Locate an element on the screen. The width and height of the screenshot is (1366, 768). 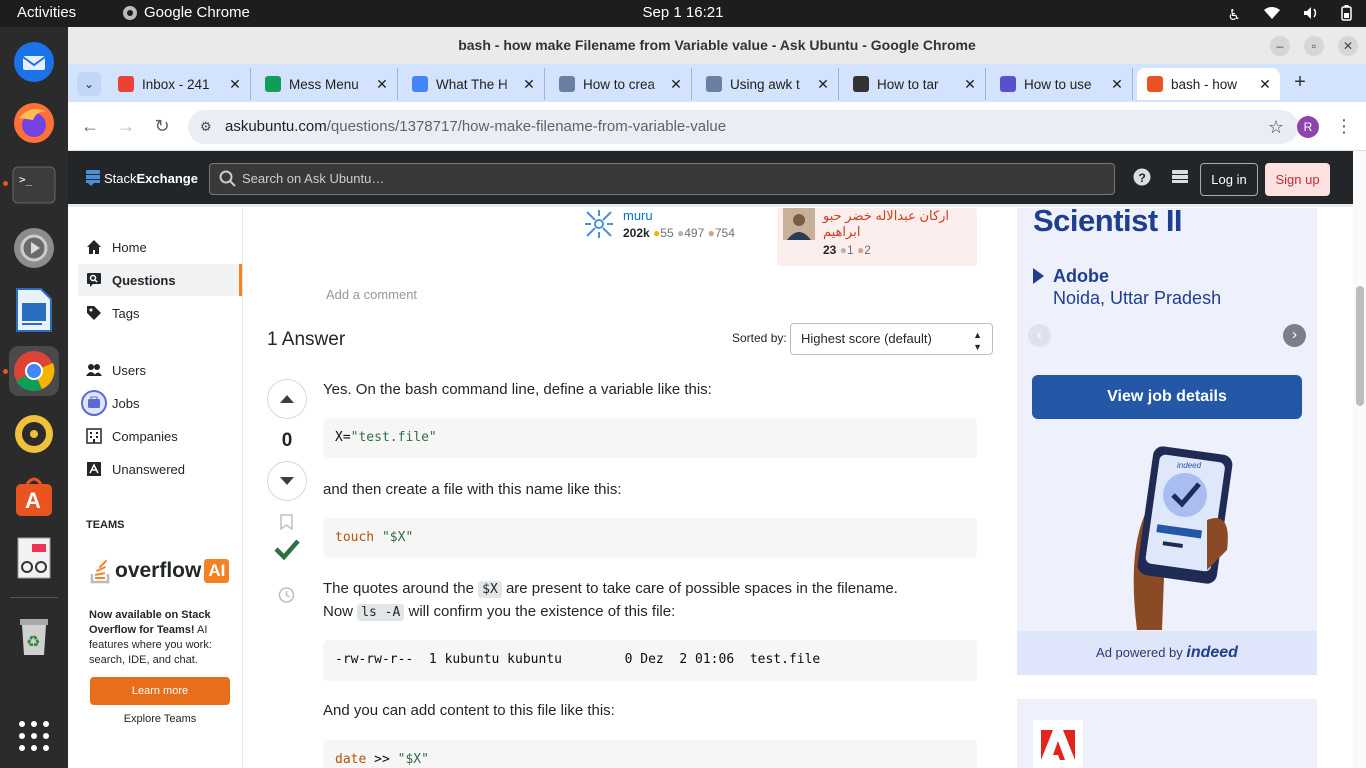
sidebar-item-home: Home is located at coordinates (160, 247).